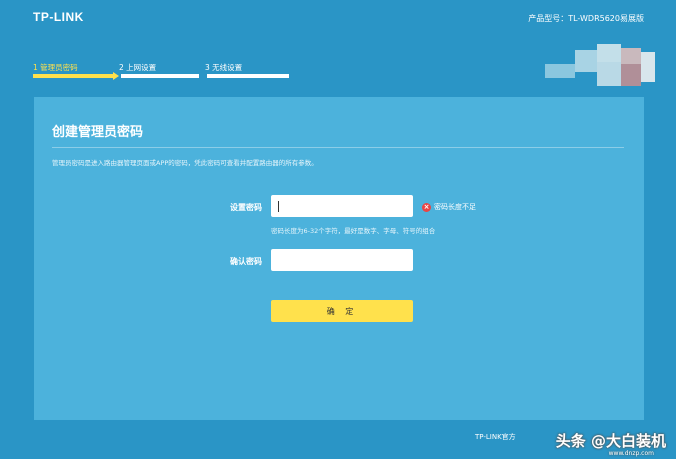  I want to click on blurred-region, so click(600, 69).